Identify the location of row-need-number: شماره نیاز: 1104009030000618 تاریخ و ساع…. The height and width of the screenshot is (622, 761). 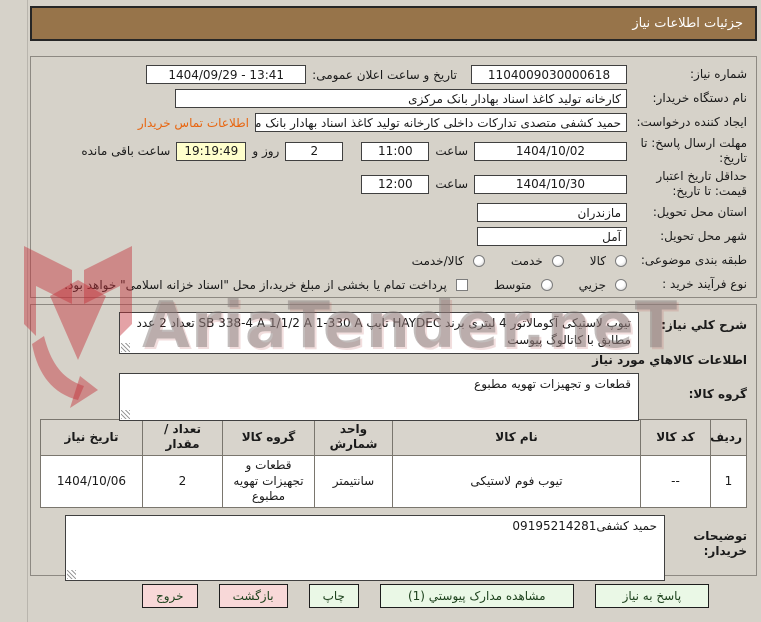
(393, 74).